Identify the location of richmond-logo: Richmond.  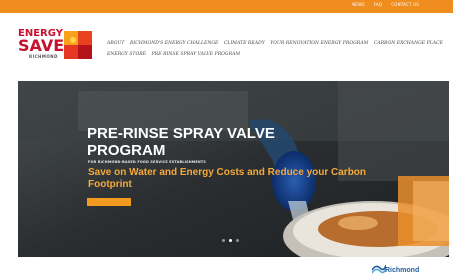
(402, 269).